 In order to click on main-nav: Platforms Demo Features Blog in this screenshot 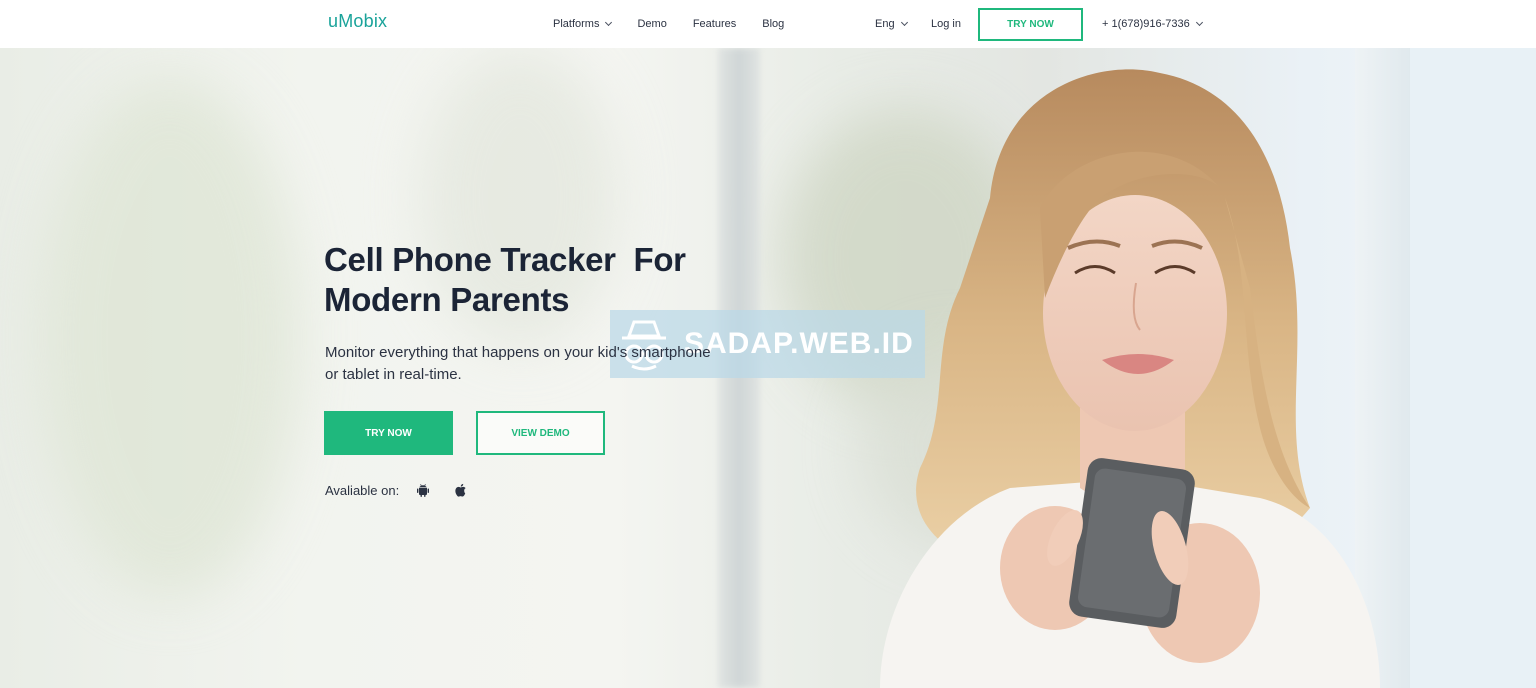, I will do `click(668, 24)`.